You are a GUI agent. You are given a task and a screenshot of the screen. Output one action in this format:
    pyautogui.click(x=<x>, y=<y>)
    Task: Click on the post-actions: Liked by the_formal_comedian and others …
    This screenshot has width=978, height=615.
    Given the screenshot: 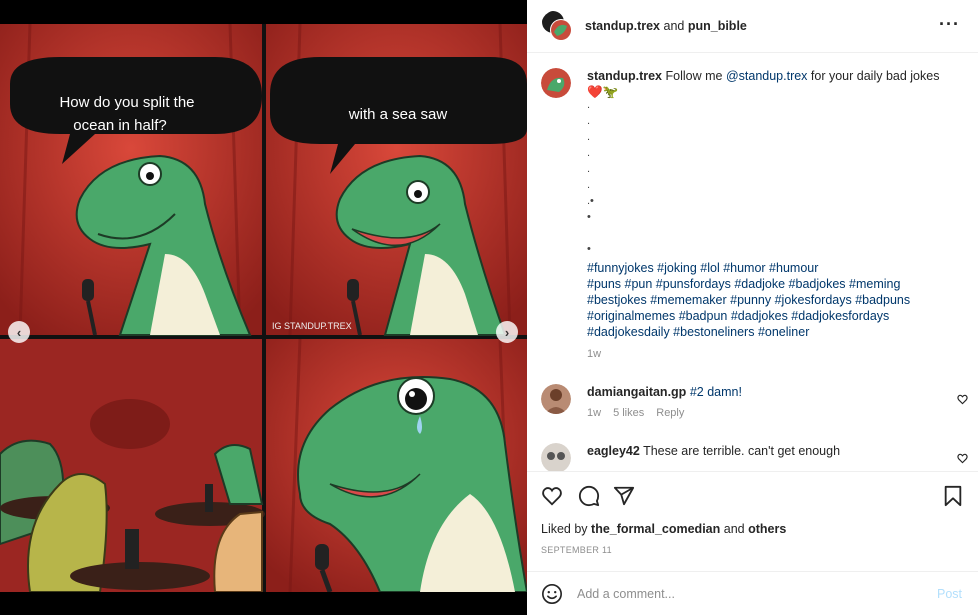 What is the action you would take?
    pyautogui.click(x=752, y=521)
    